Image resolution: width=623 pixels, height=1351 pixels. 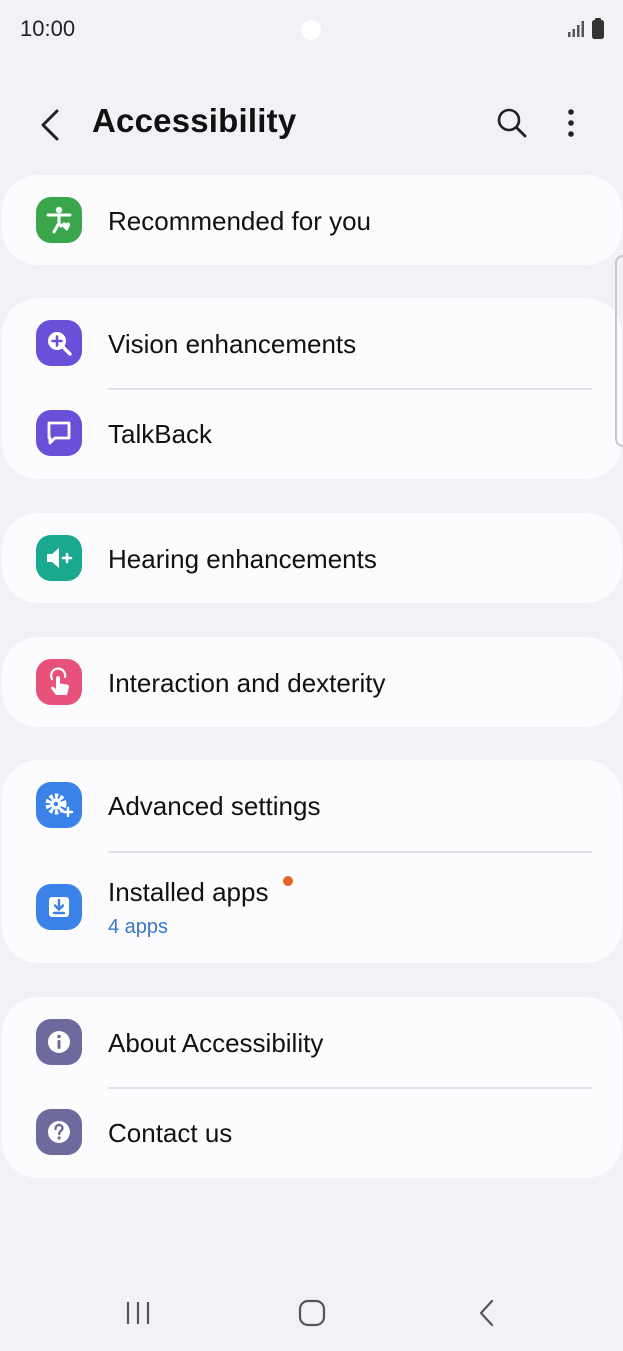 I want to click on app-bar: Accessibility, so click(x=311, y=123).